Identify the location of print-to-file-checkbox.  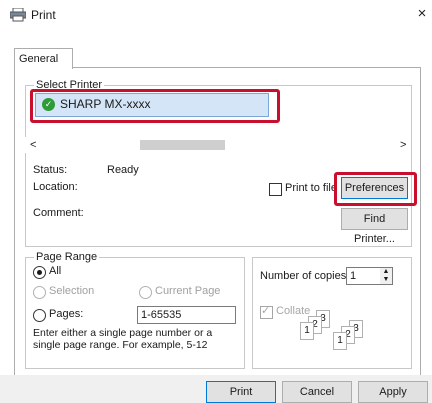
(275, 189).